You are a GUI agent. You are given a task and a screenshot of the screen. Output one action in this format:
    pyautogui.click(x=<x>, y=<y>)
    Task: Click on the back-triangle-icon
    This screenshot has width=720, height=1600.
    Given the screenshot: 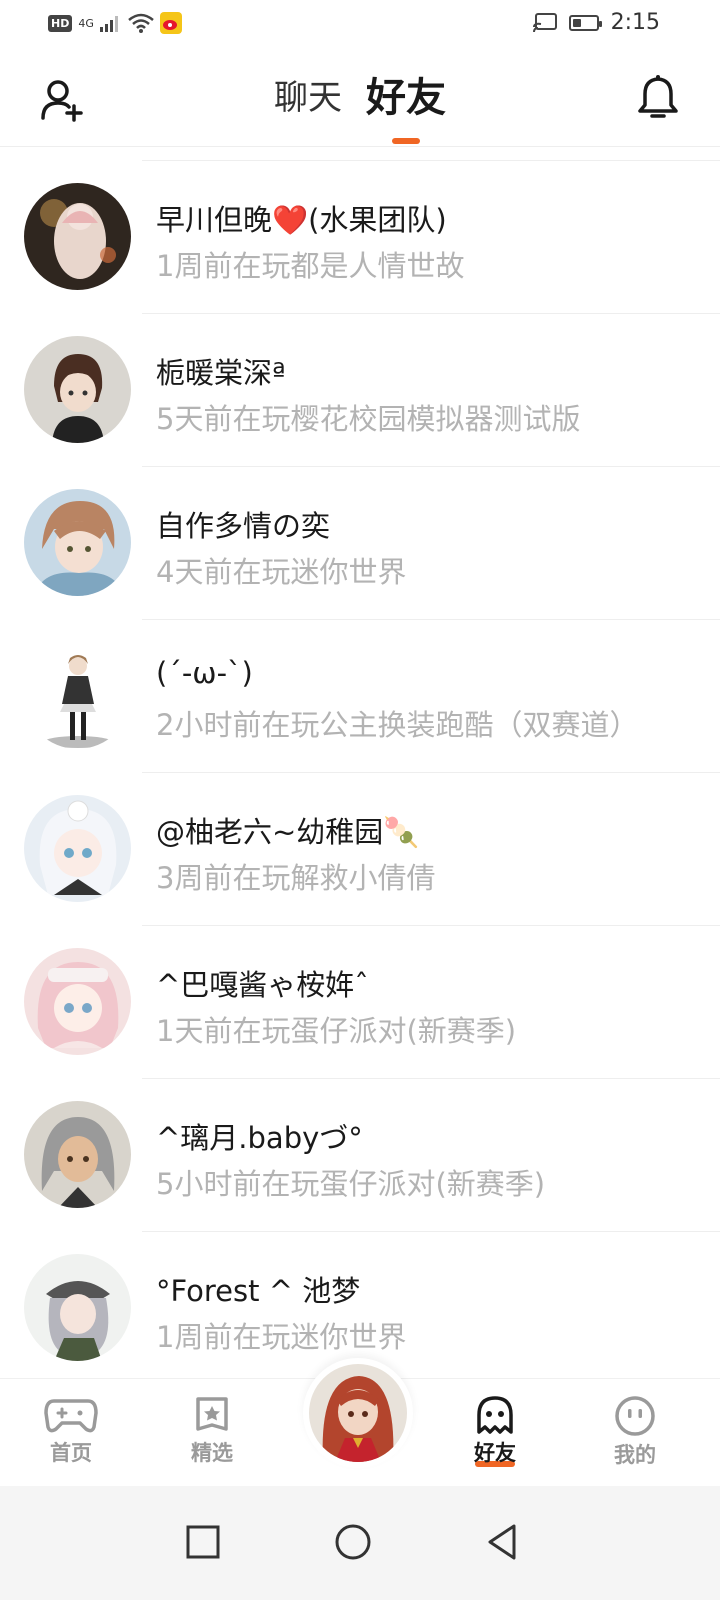 What is the action you would take?
    pyautogui.click(x=502, y=1542)
    